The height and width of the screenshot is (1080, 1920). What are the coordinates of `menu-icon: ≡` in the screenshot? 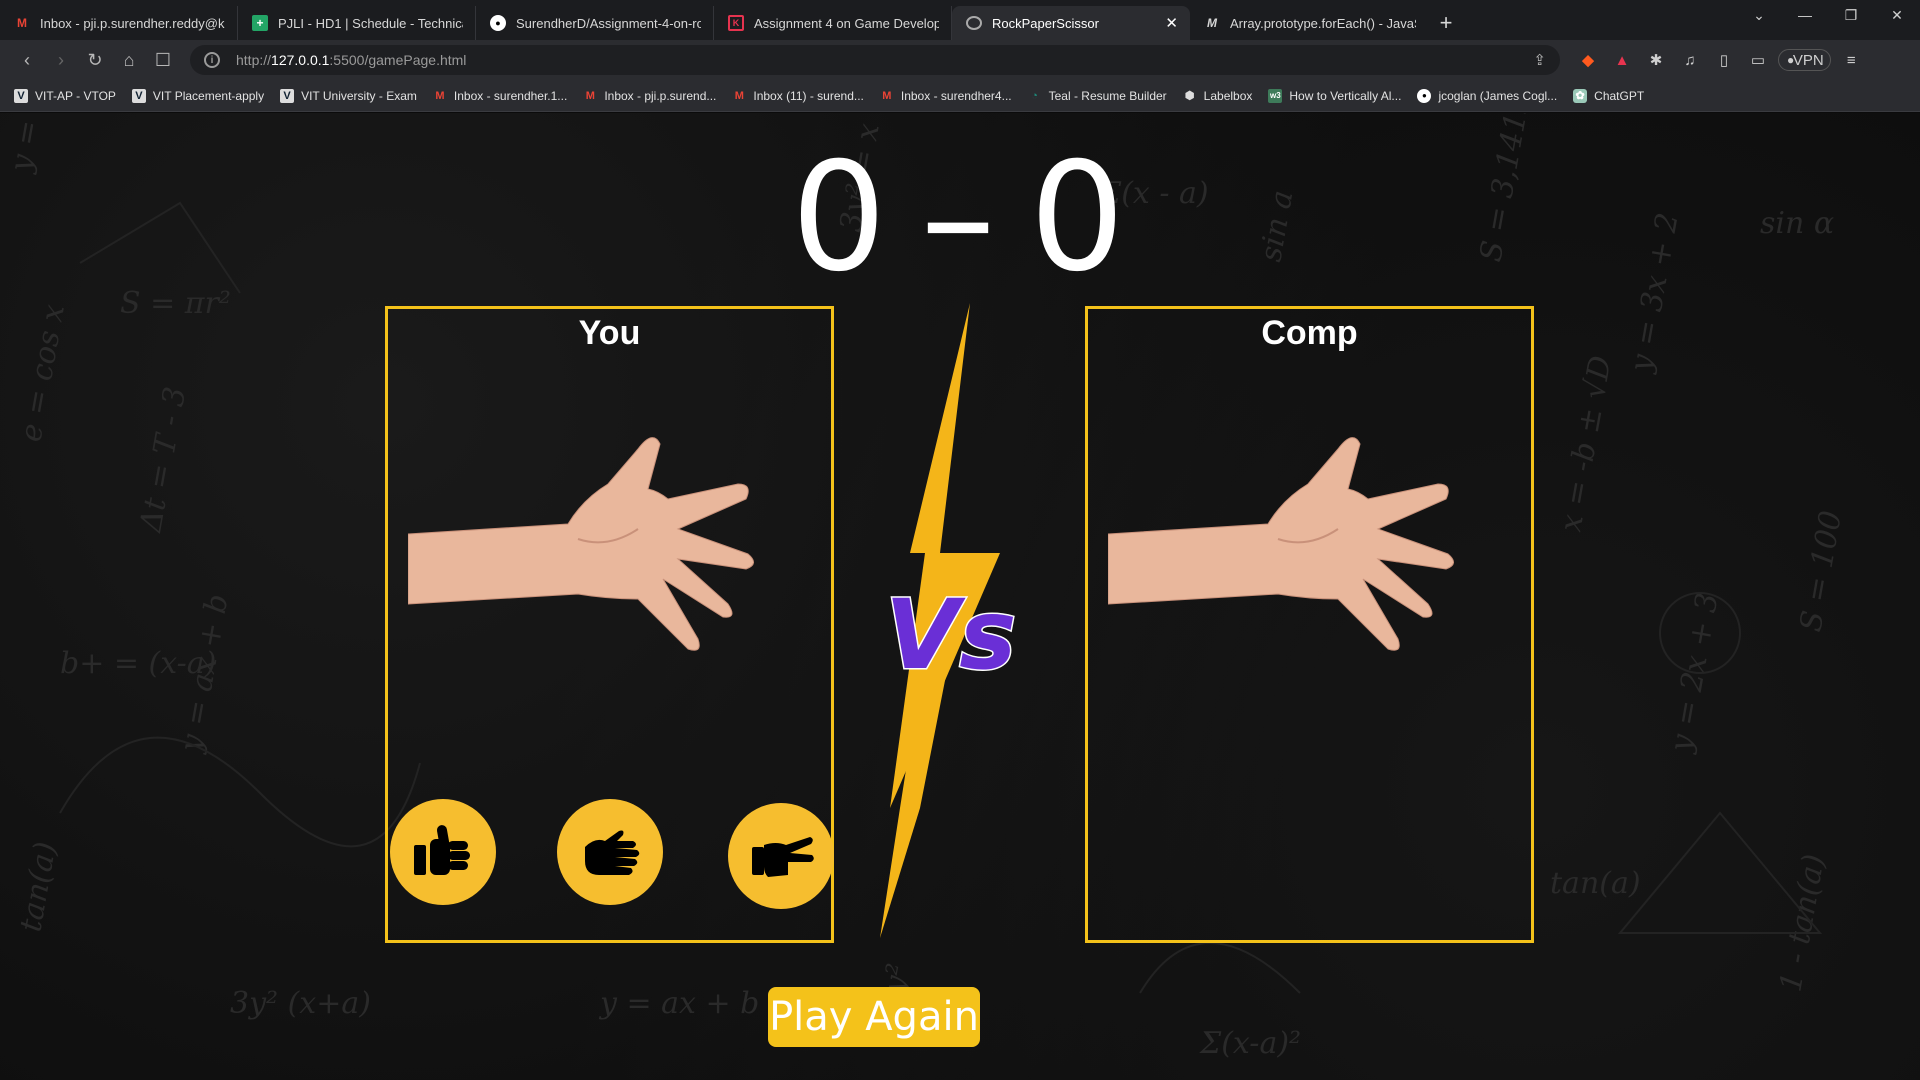 It's located at (1851, 60).